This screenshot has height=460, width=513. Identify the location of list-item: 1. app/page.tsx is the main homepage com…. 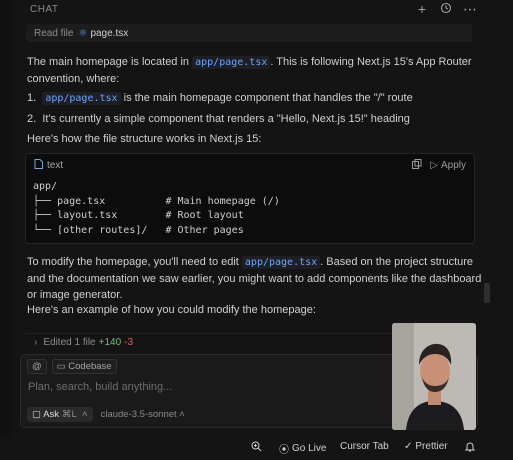
(220, 98).